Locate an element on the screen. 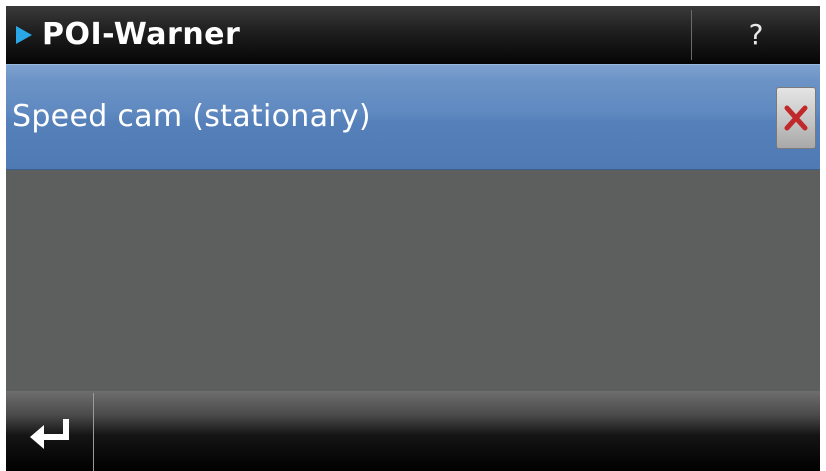 This screenshot has height=471, width=826. play-arrow-icon is located at coordinates (24, 35).